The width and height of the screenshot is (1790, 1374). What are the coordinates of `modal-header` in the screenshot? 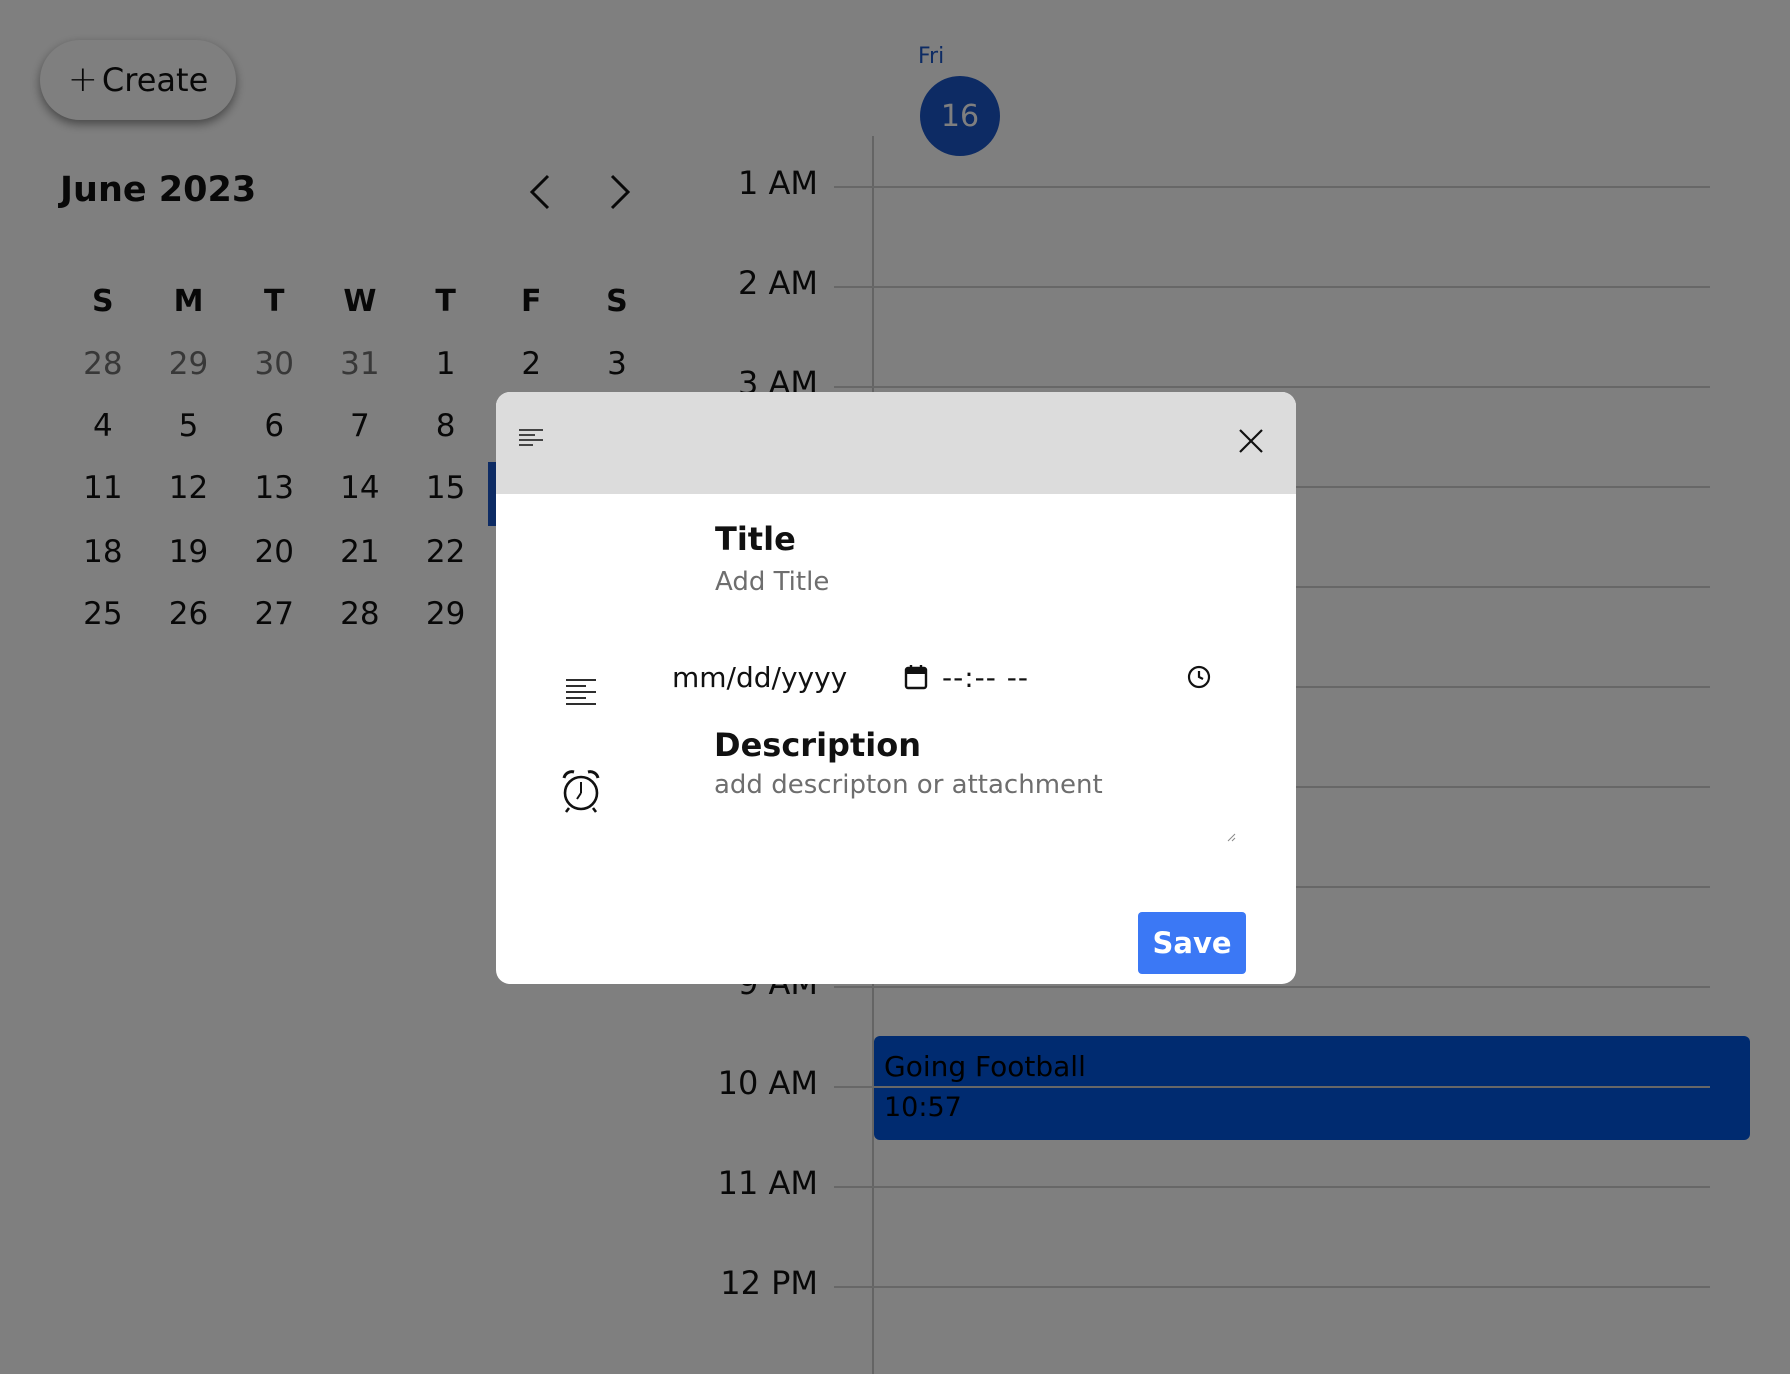 It's located at (896, 443).